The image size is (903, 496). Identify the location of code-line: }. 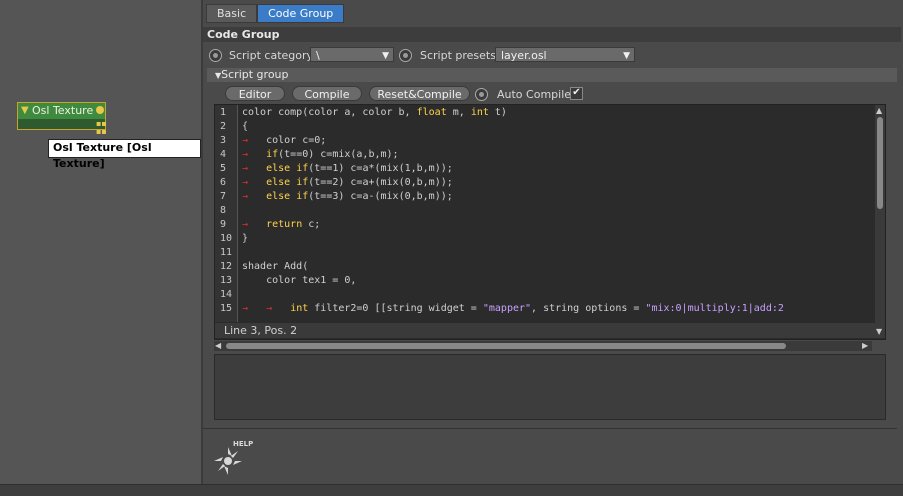
(245, 238).